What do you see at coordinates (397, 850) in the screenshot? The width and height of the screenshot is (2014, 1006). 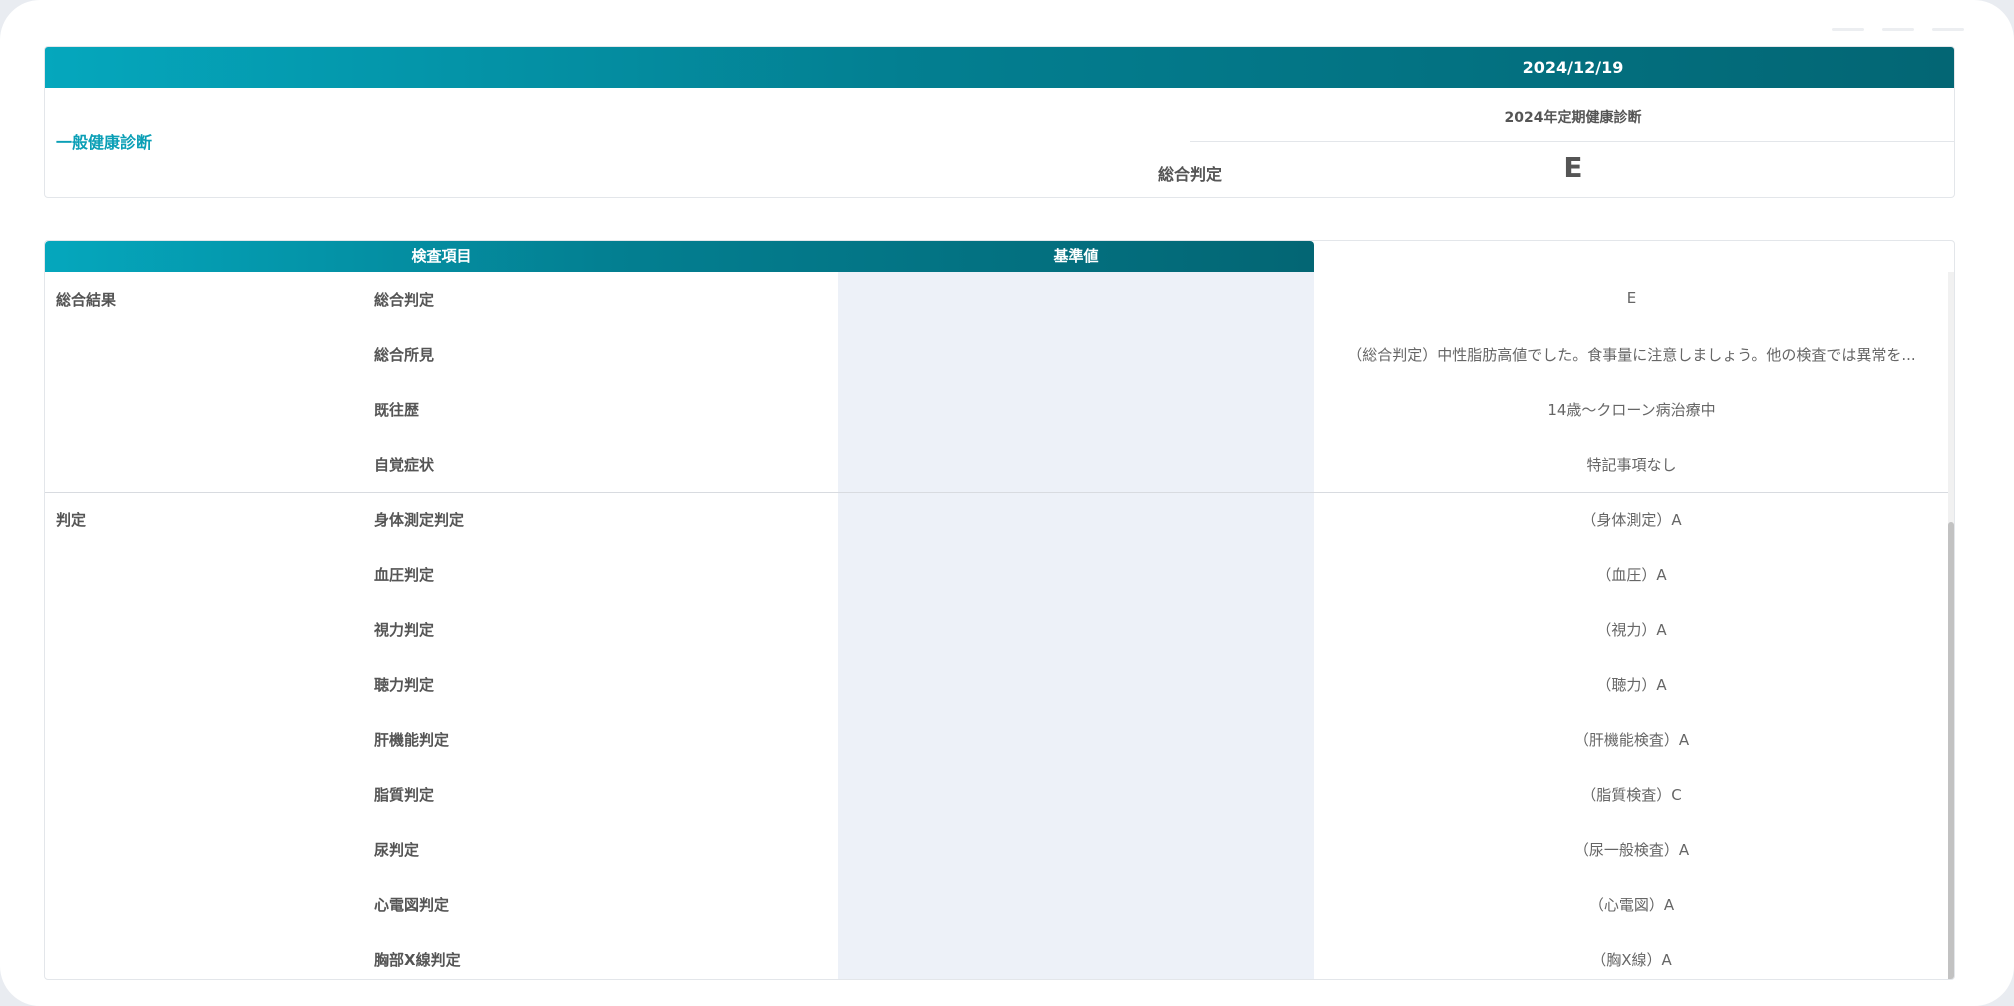 I see `row-exam-item: 尿判定` at bounding box center [397, 850].